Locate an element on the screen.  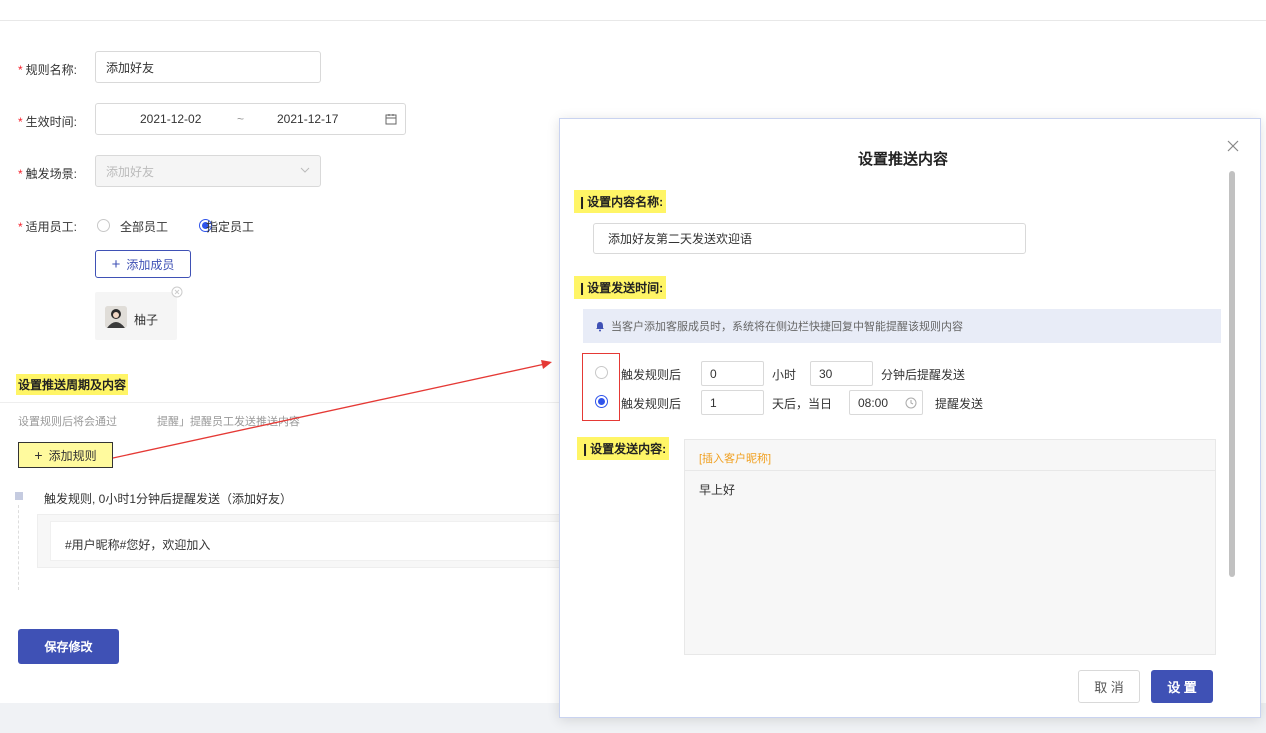
bell-icon is located at coordinates (600, 326).